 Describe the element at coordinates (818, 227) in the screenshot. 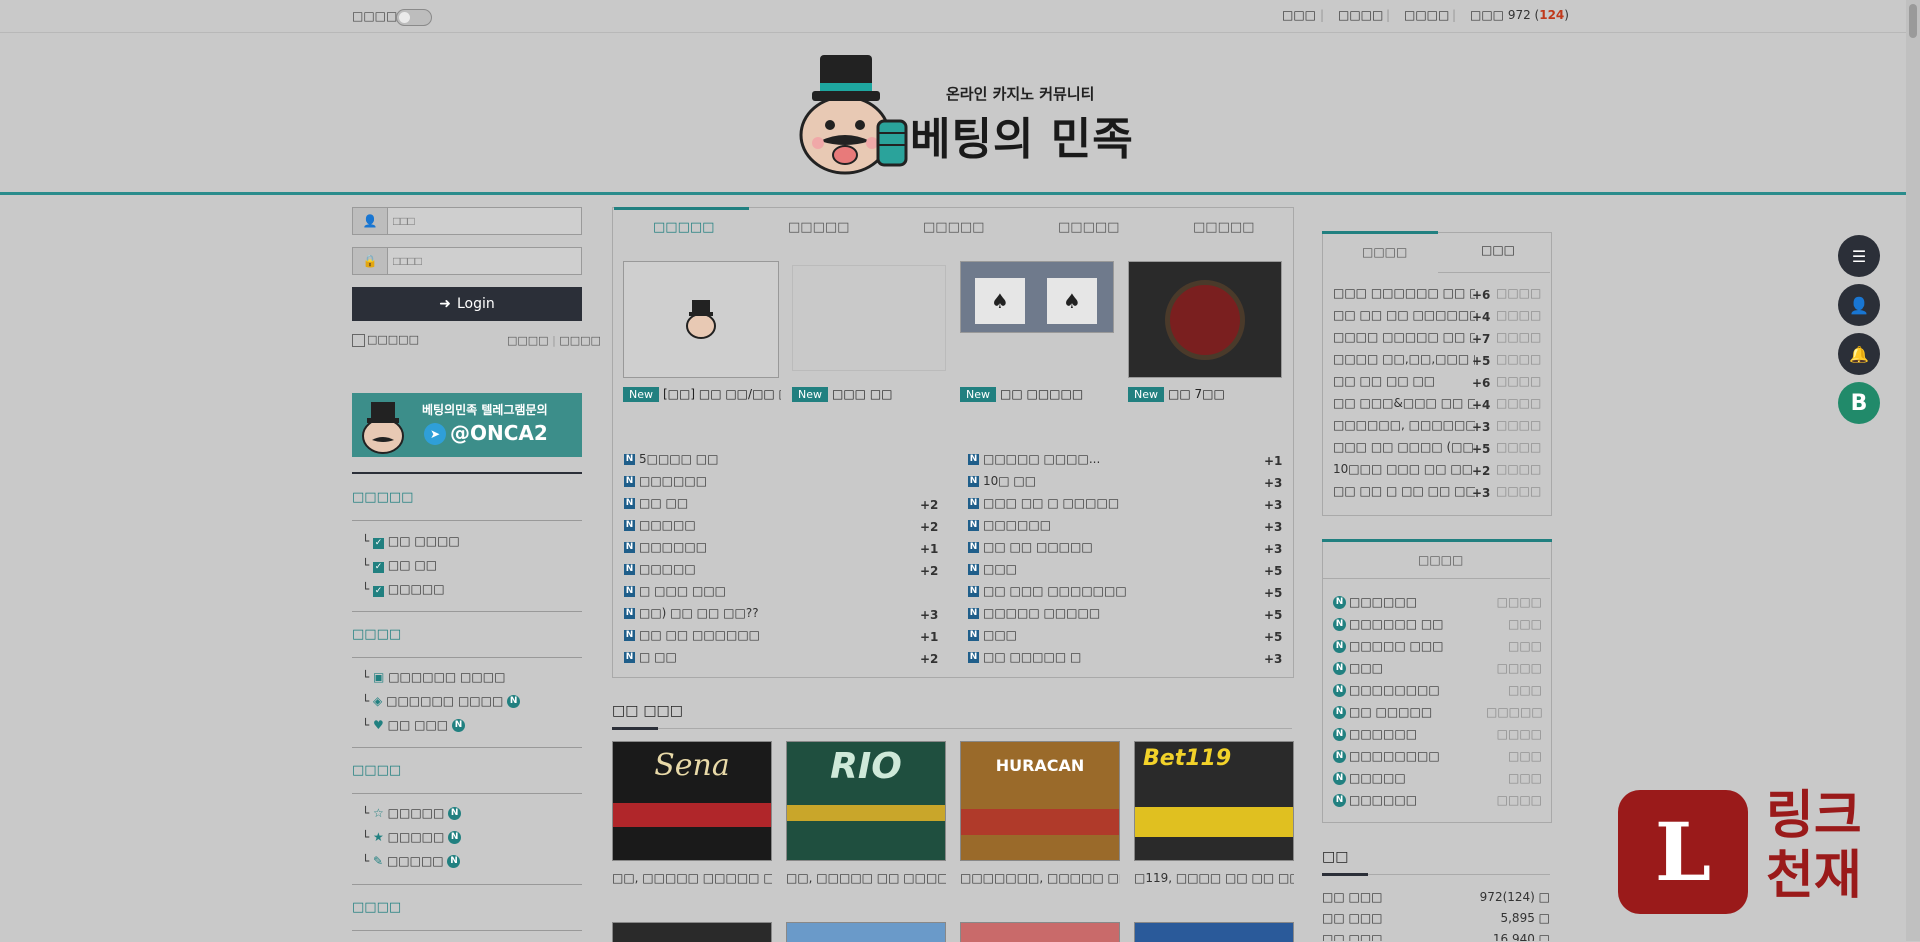

I see `tab-2: □□□□□` at that location.